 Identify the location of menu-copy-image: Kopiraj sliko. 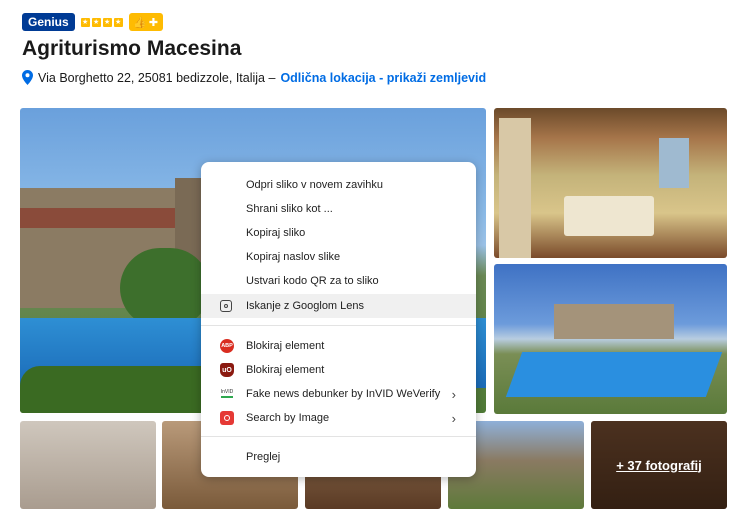
(338, 233).